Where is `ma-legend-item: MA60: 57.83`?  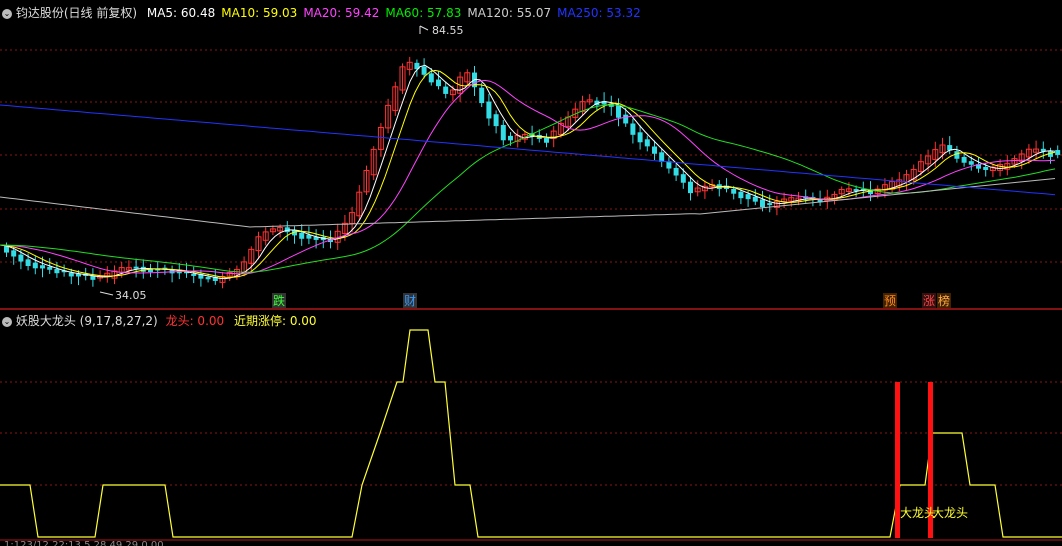
ma-legend-item: MA60: 57.83 is located at coordinates (423, 13).